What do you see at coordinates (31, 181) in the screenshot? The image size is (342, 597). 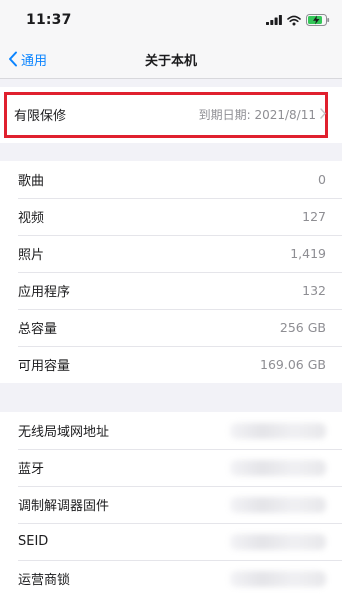 I see `row-label: 歌曲` at bounding box center [31, 181].